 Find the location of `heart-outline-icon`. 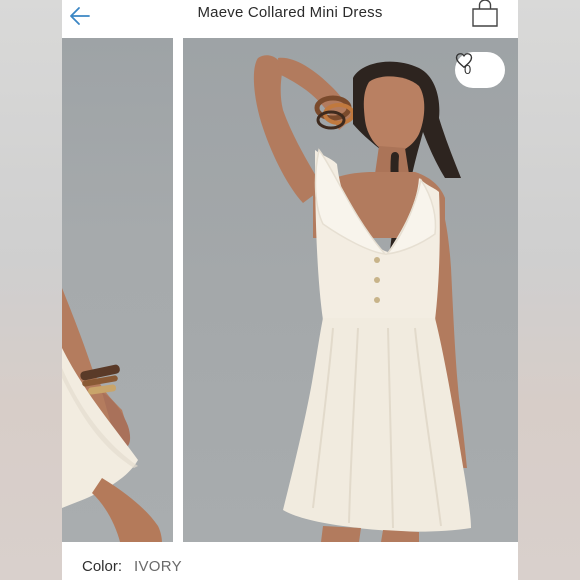

heart-outline-icon is located at coordinates (464, 60).